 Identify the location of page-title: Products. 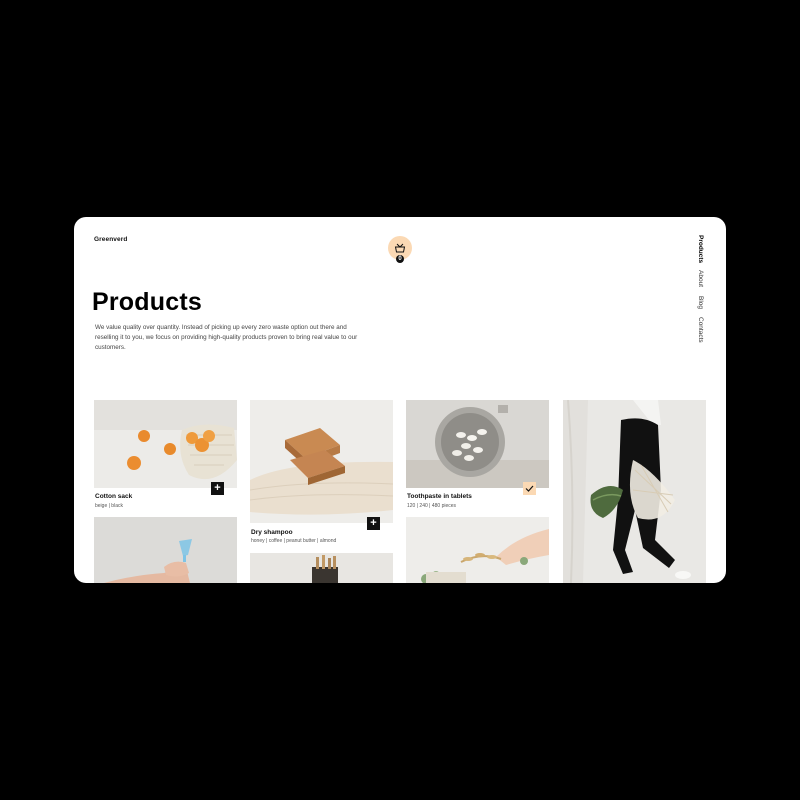
(147, 302).